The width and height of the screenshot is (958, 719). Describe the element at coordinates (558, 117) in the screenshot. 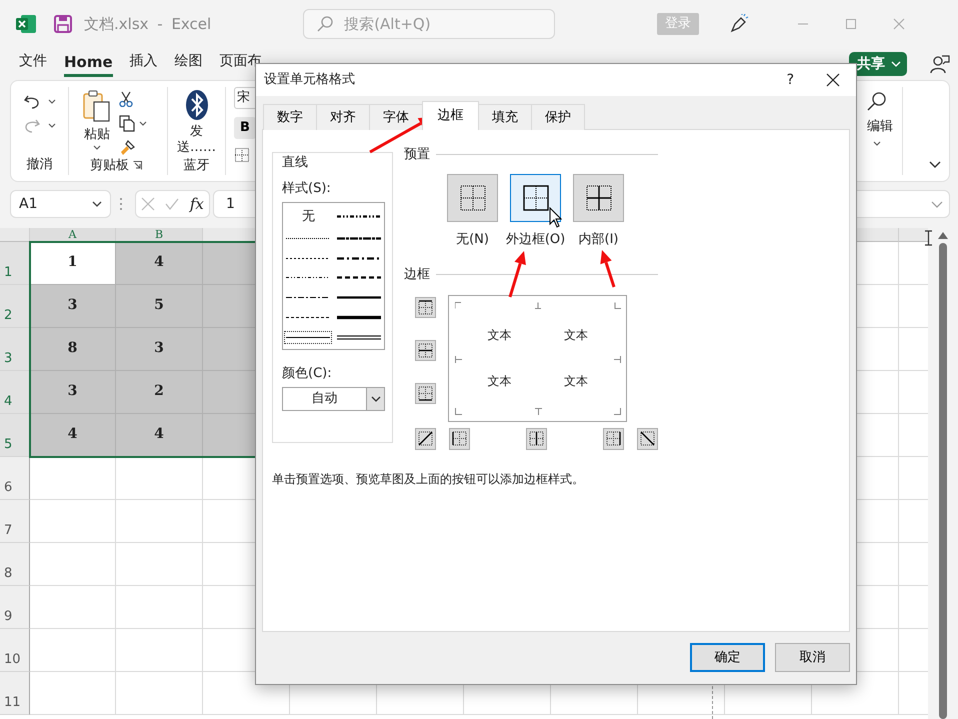

I see `dialog-tab: 保护` at that location.